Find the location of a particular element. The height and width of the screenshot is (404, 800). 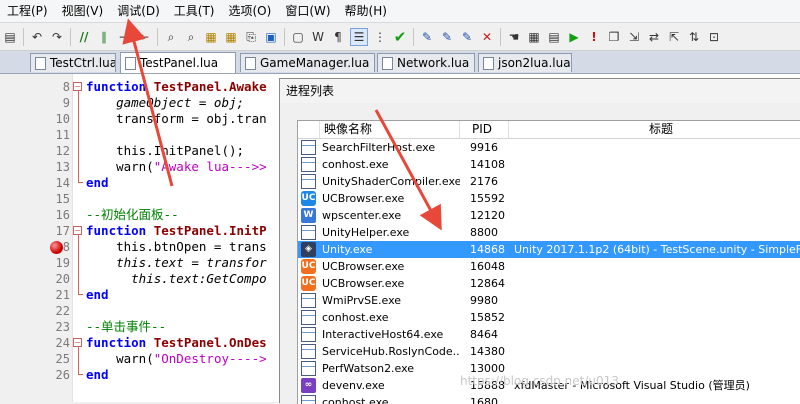

menu-tools: 工具(T) is located at coordinates (194, 11).